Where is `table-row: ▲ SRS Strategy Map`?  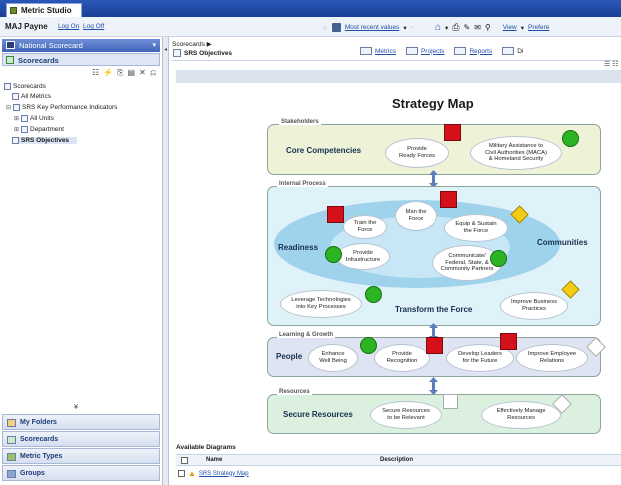 table-row: ▲ SRS Strategy Map is located at coordinates (213, 473).